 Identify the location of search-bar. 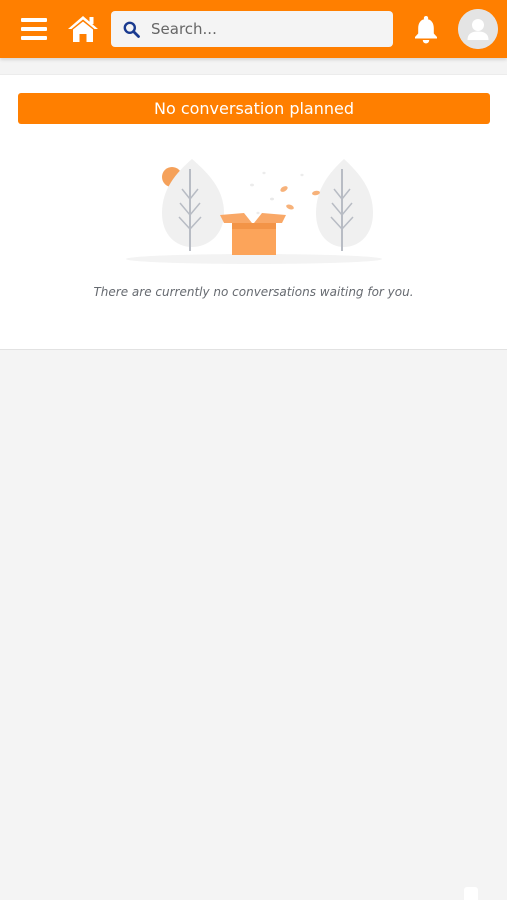
(252, 29).